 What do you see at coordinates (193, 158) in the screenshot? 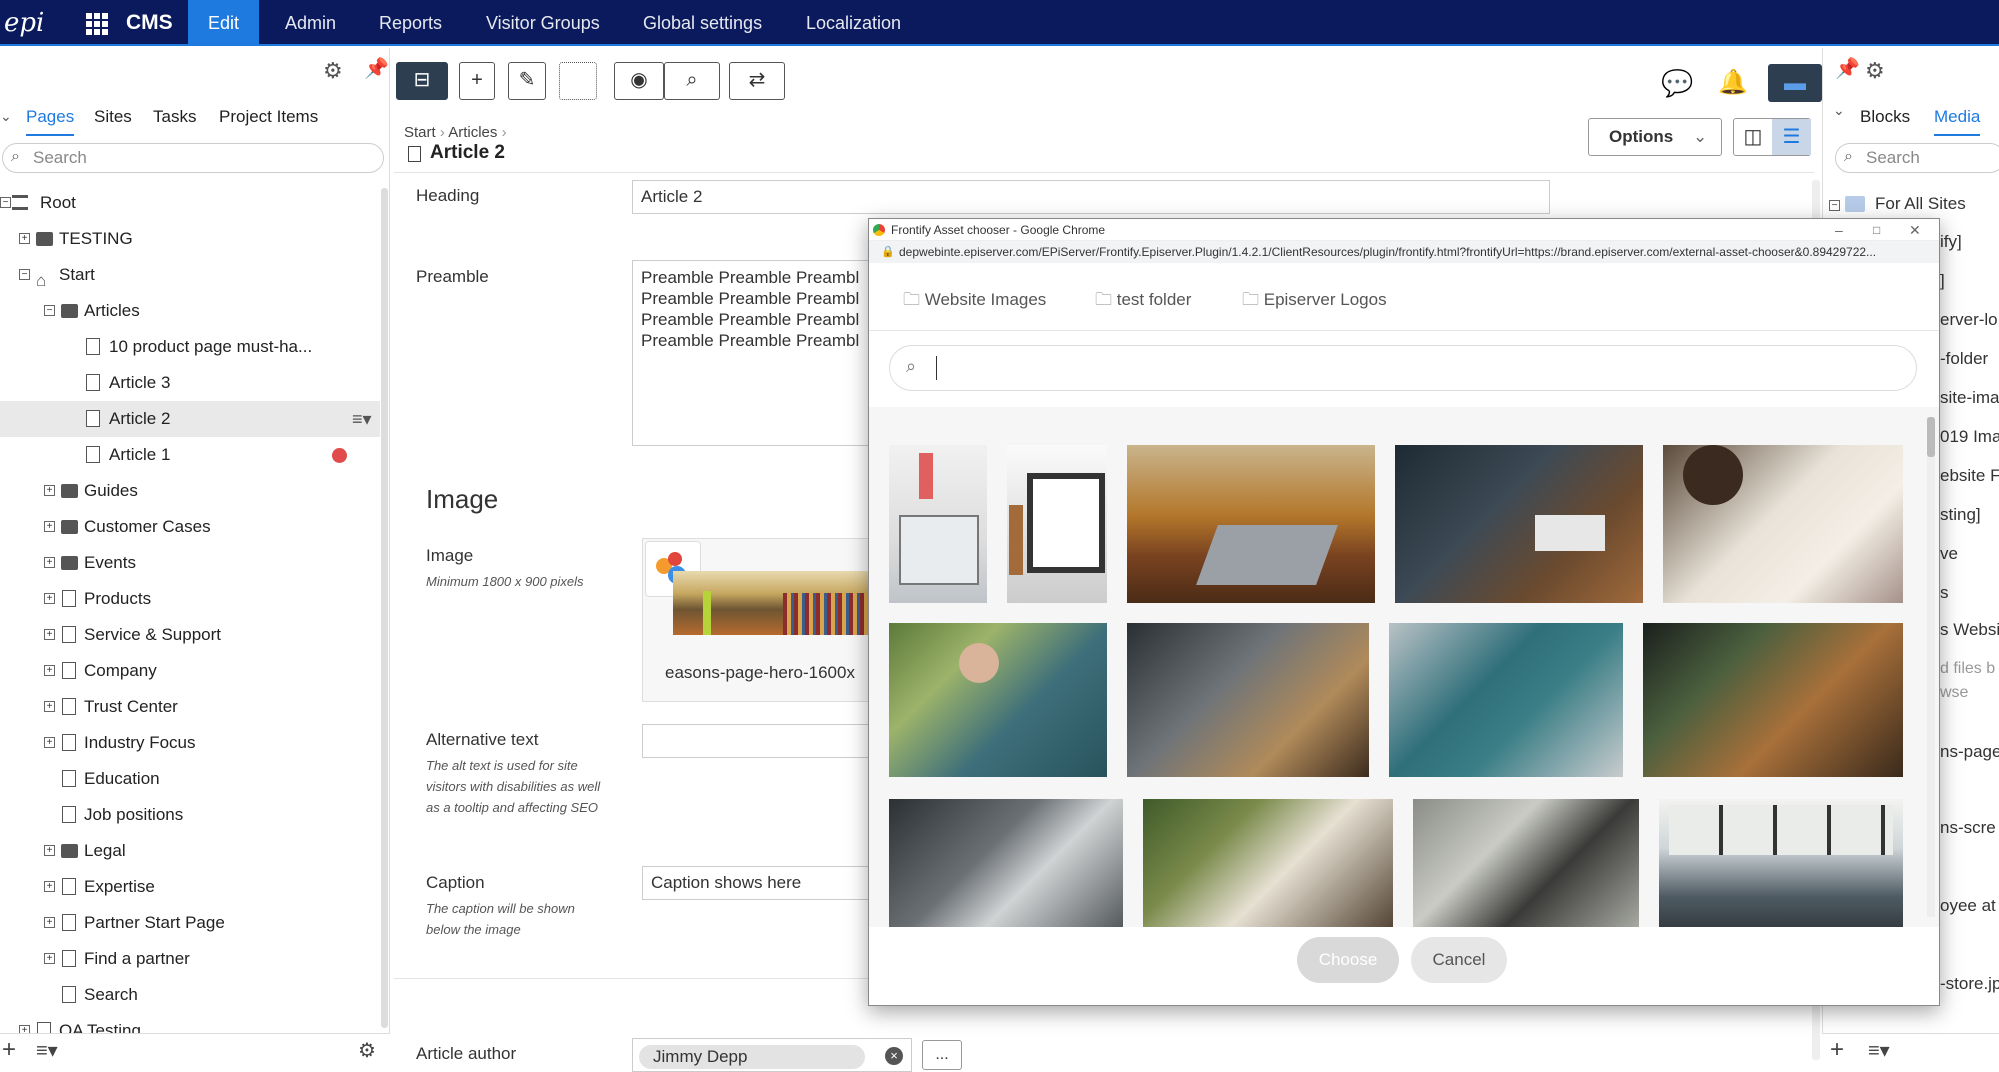
I see `page-tree-search-input: ⌕ Search` at bounding box center [193, 158].